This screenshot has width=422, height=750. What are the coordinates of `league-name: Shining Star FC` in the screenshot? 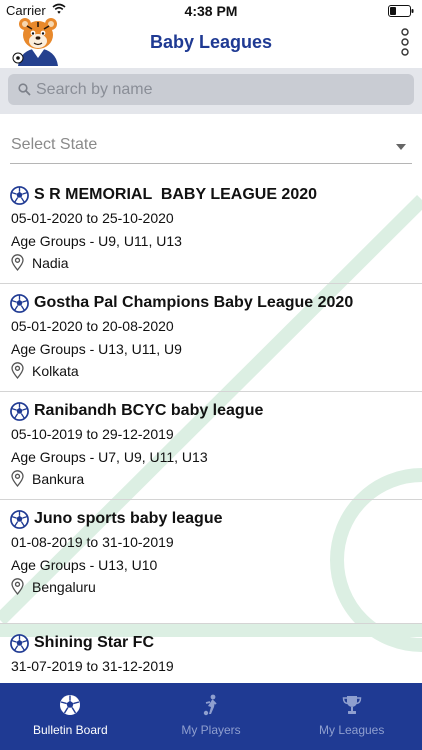 It's located at (94, 642).